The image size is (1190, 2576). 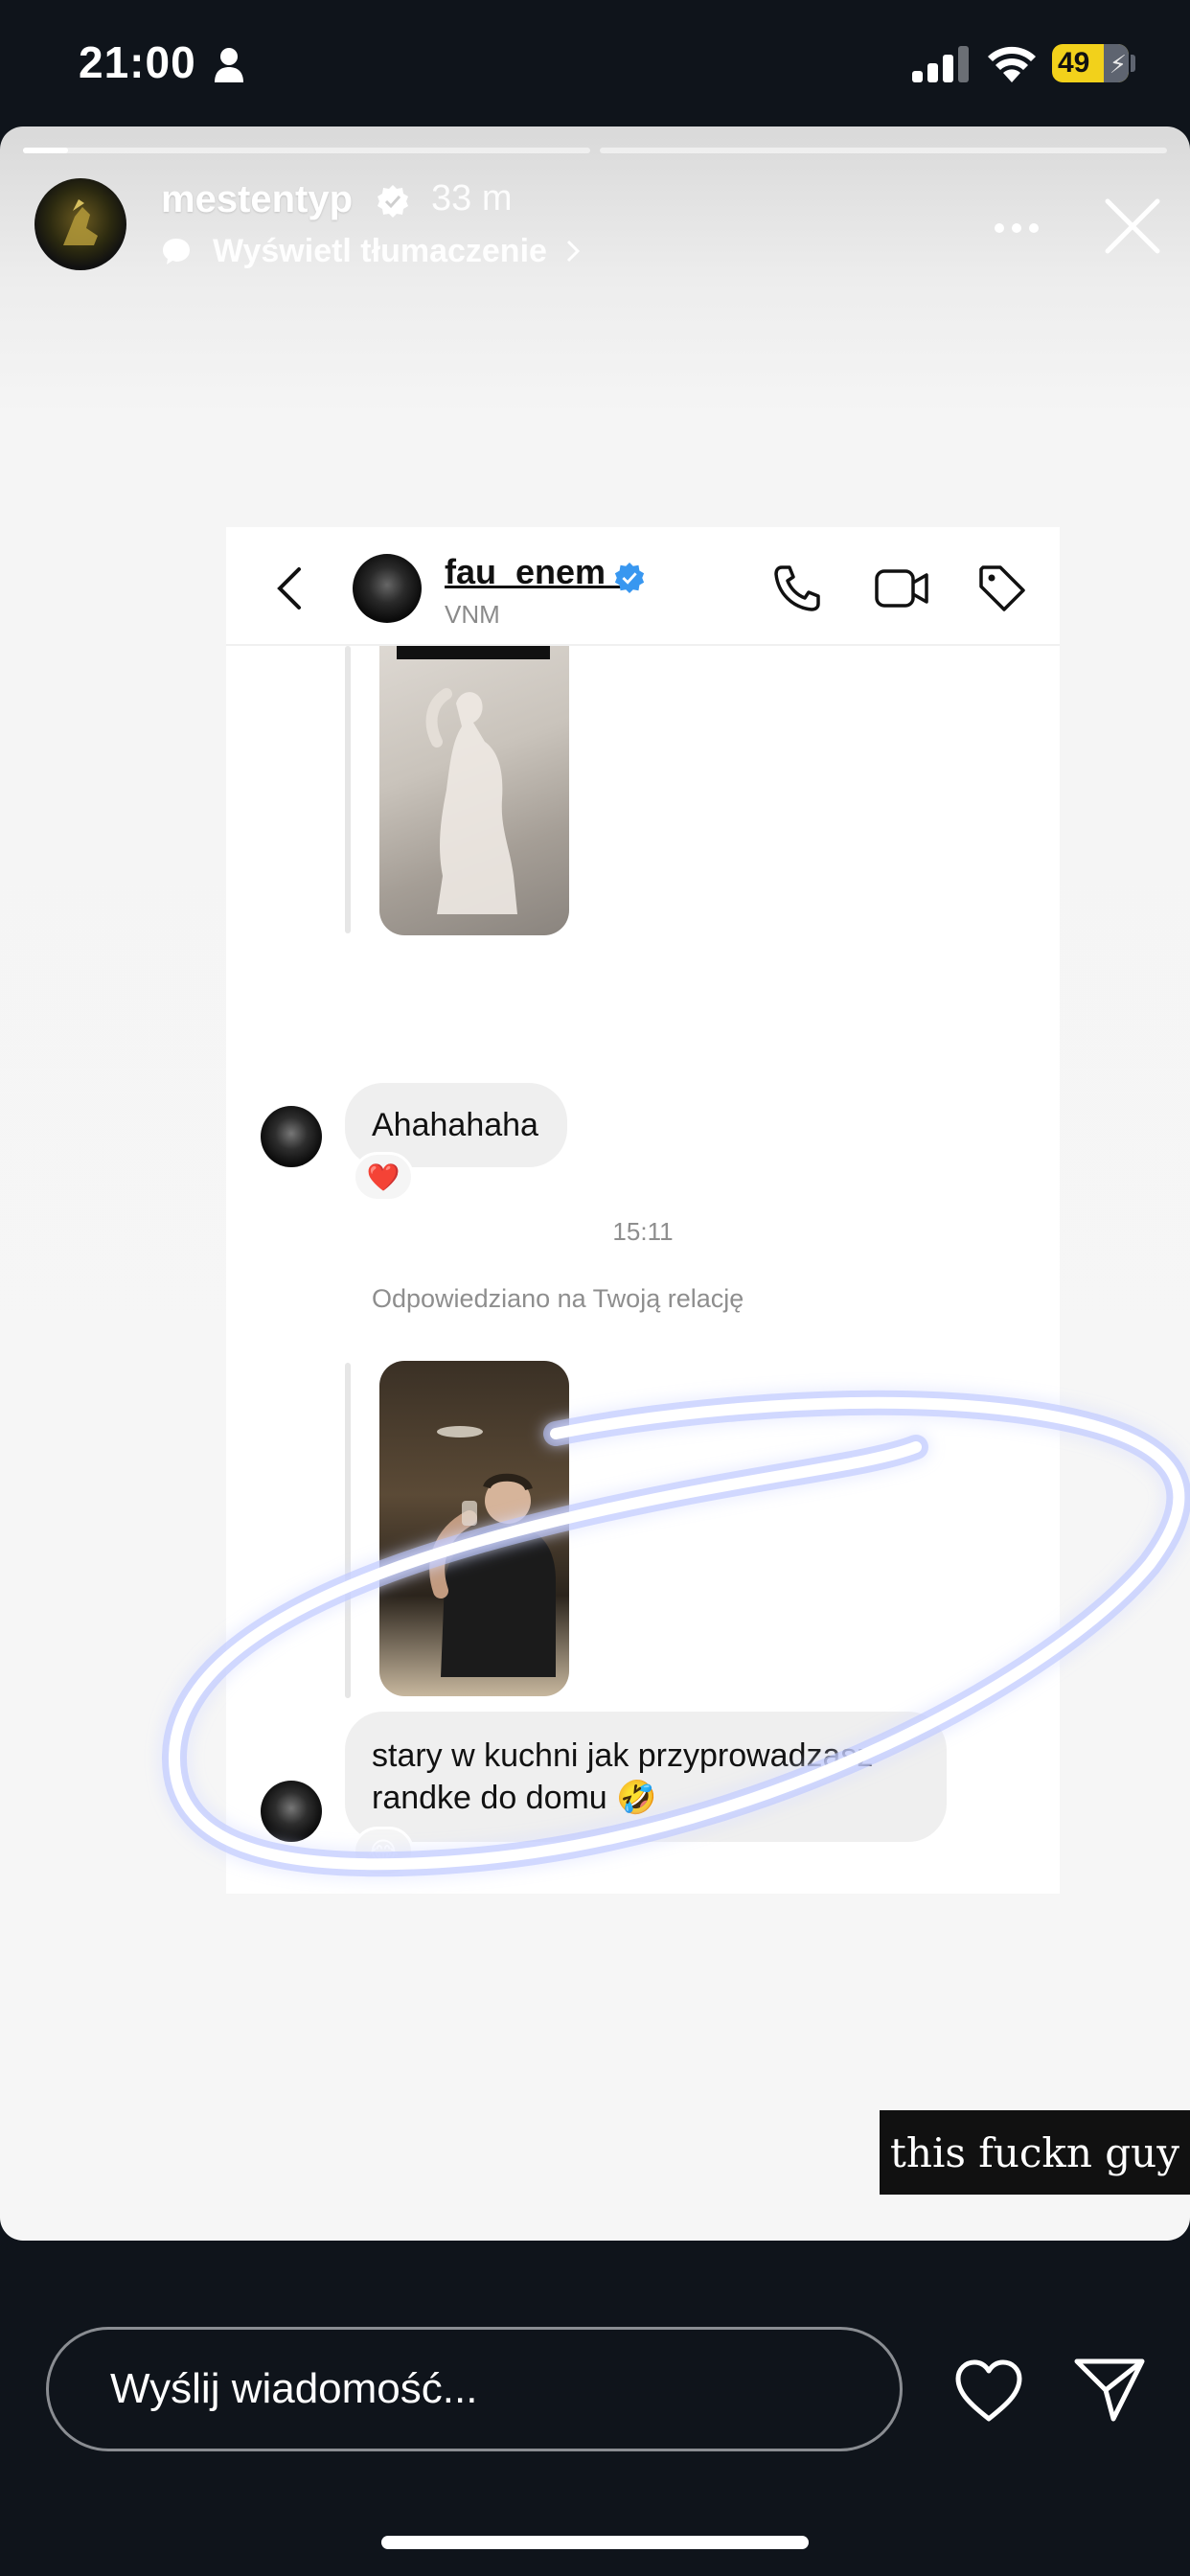 I want to click on chat-timestamp: 15:11, so click(x=643, y=1231).